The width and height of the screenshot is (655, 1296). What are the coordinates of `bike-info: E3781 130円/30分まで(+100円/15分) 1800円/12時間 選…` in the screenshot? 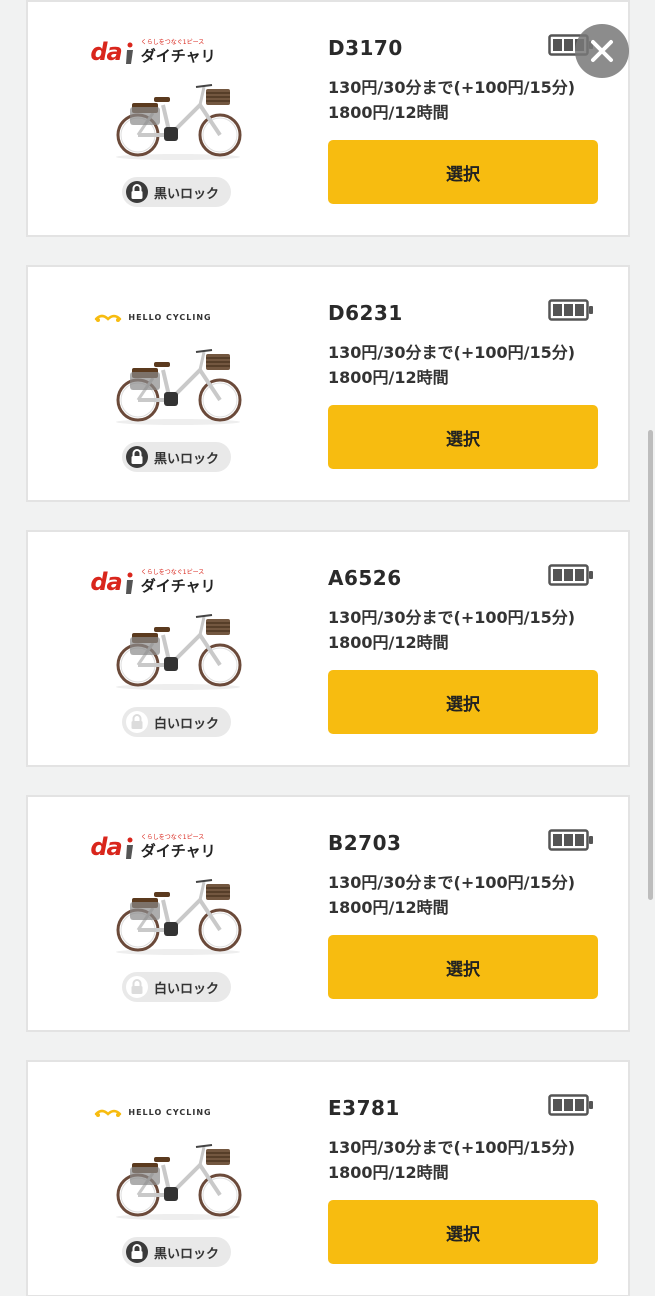 It's located at (478, 1178).